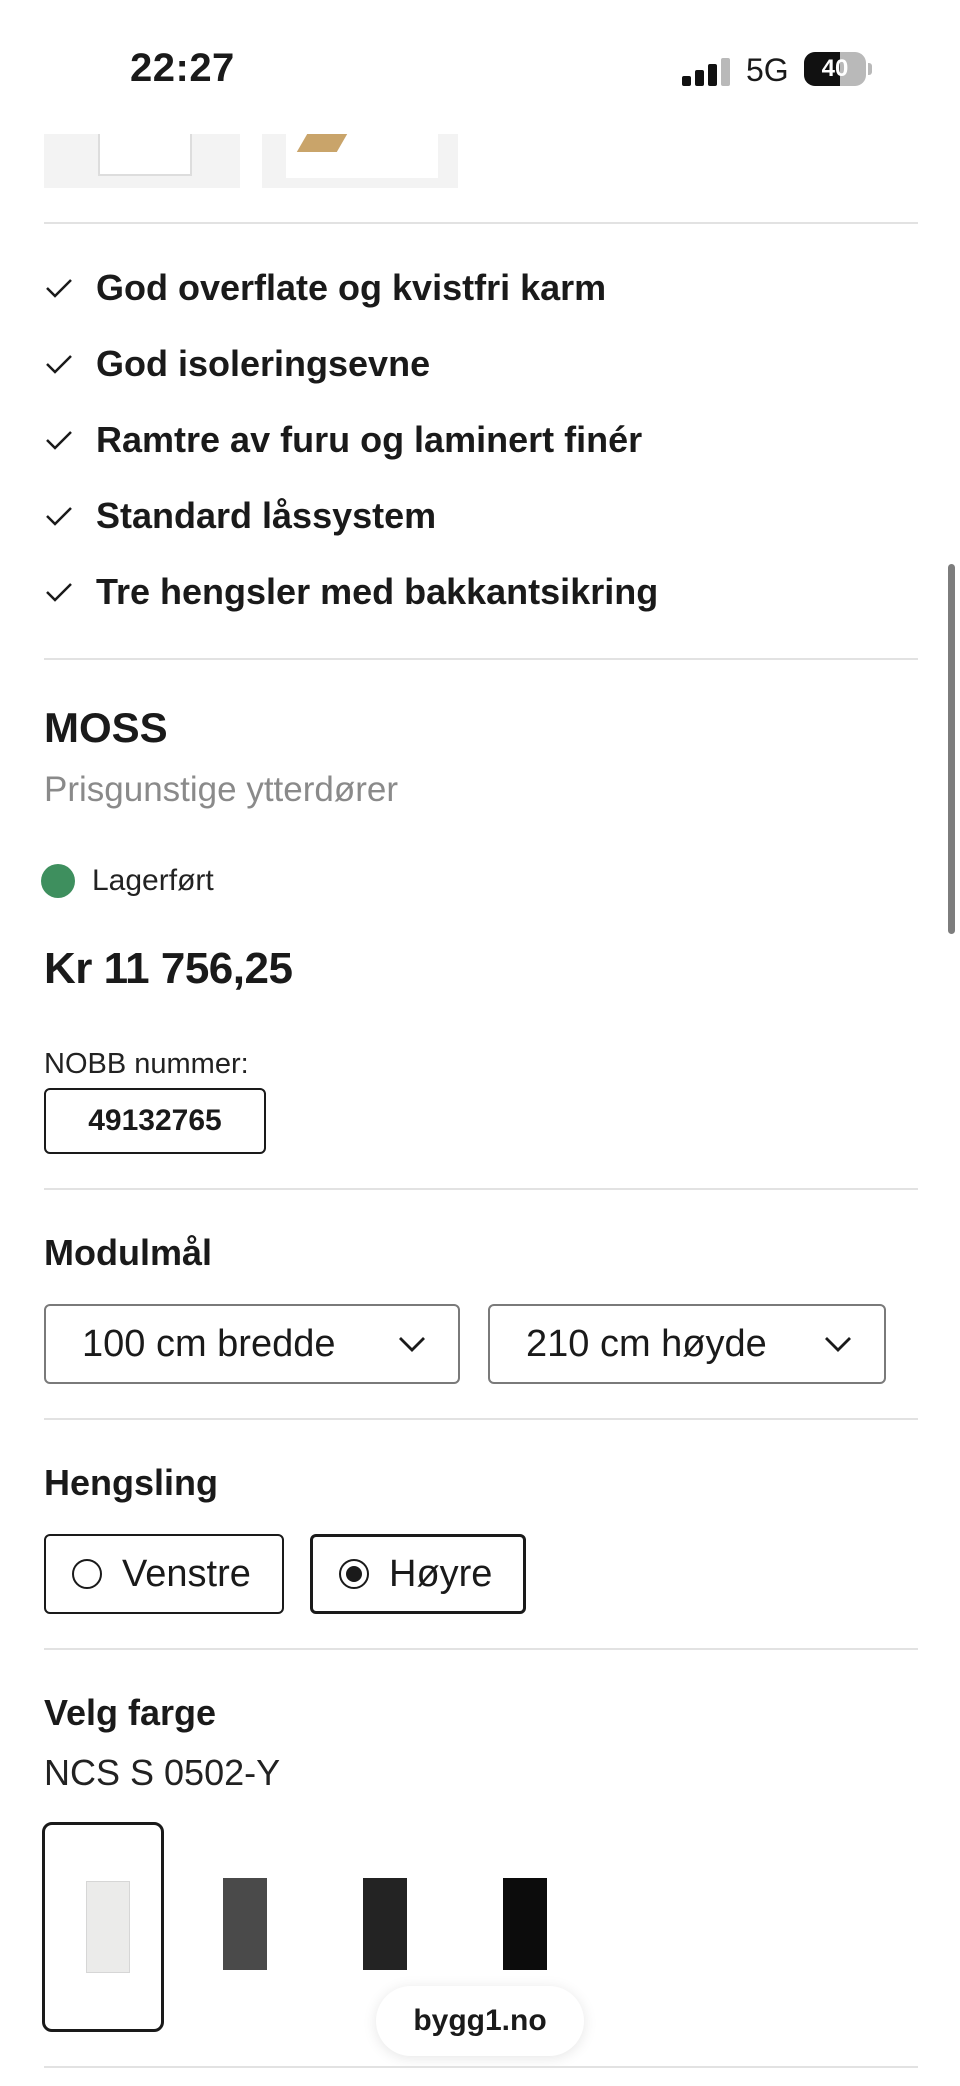  What do you see at coordinates (155, 1121) in the screenshot?
I see `nobb-number: 49132765` at bounding box center [155, 1121].